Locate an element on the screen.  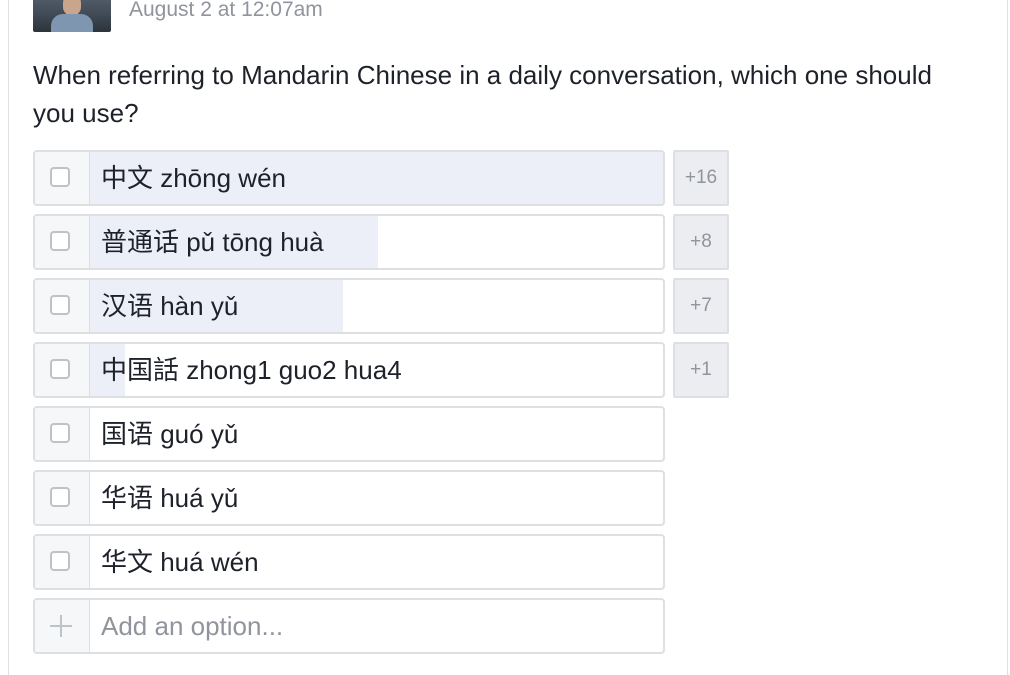
add-option-row is located at coordinates (349, 626).